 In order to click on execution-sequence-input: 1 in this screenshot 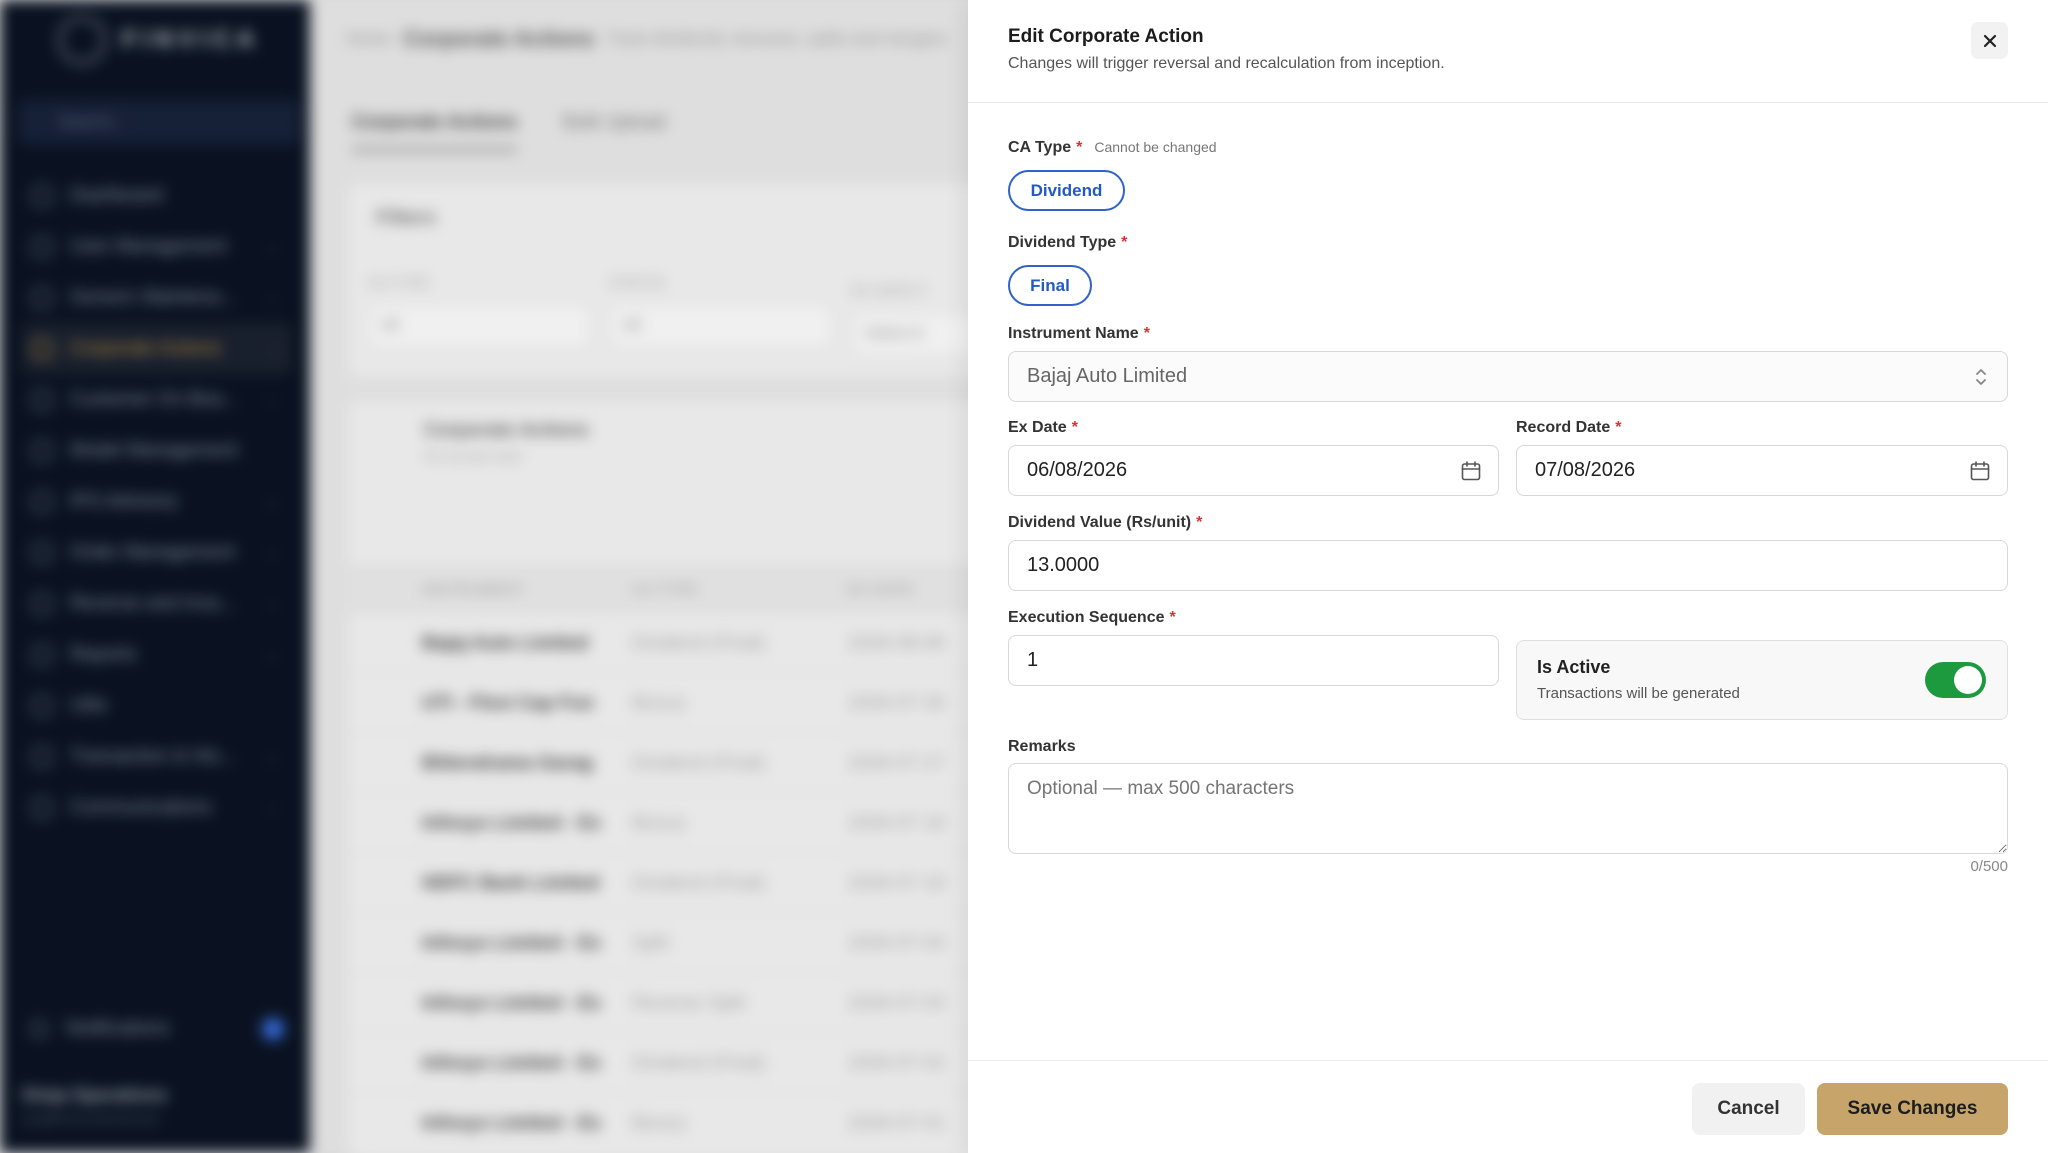, I will do `click(1253, 660)`.